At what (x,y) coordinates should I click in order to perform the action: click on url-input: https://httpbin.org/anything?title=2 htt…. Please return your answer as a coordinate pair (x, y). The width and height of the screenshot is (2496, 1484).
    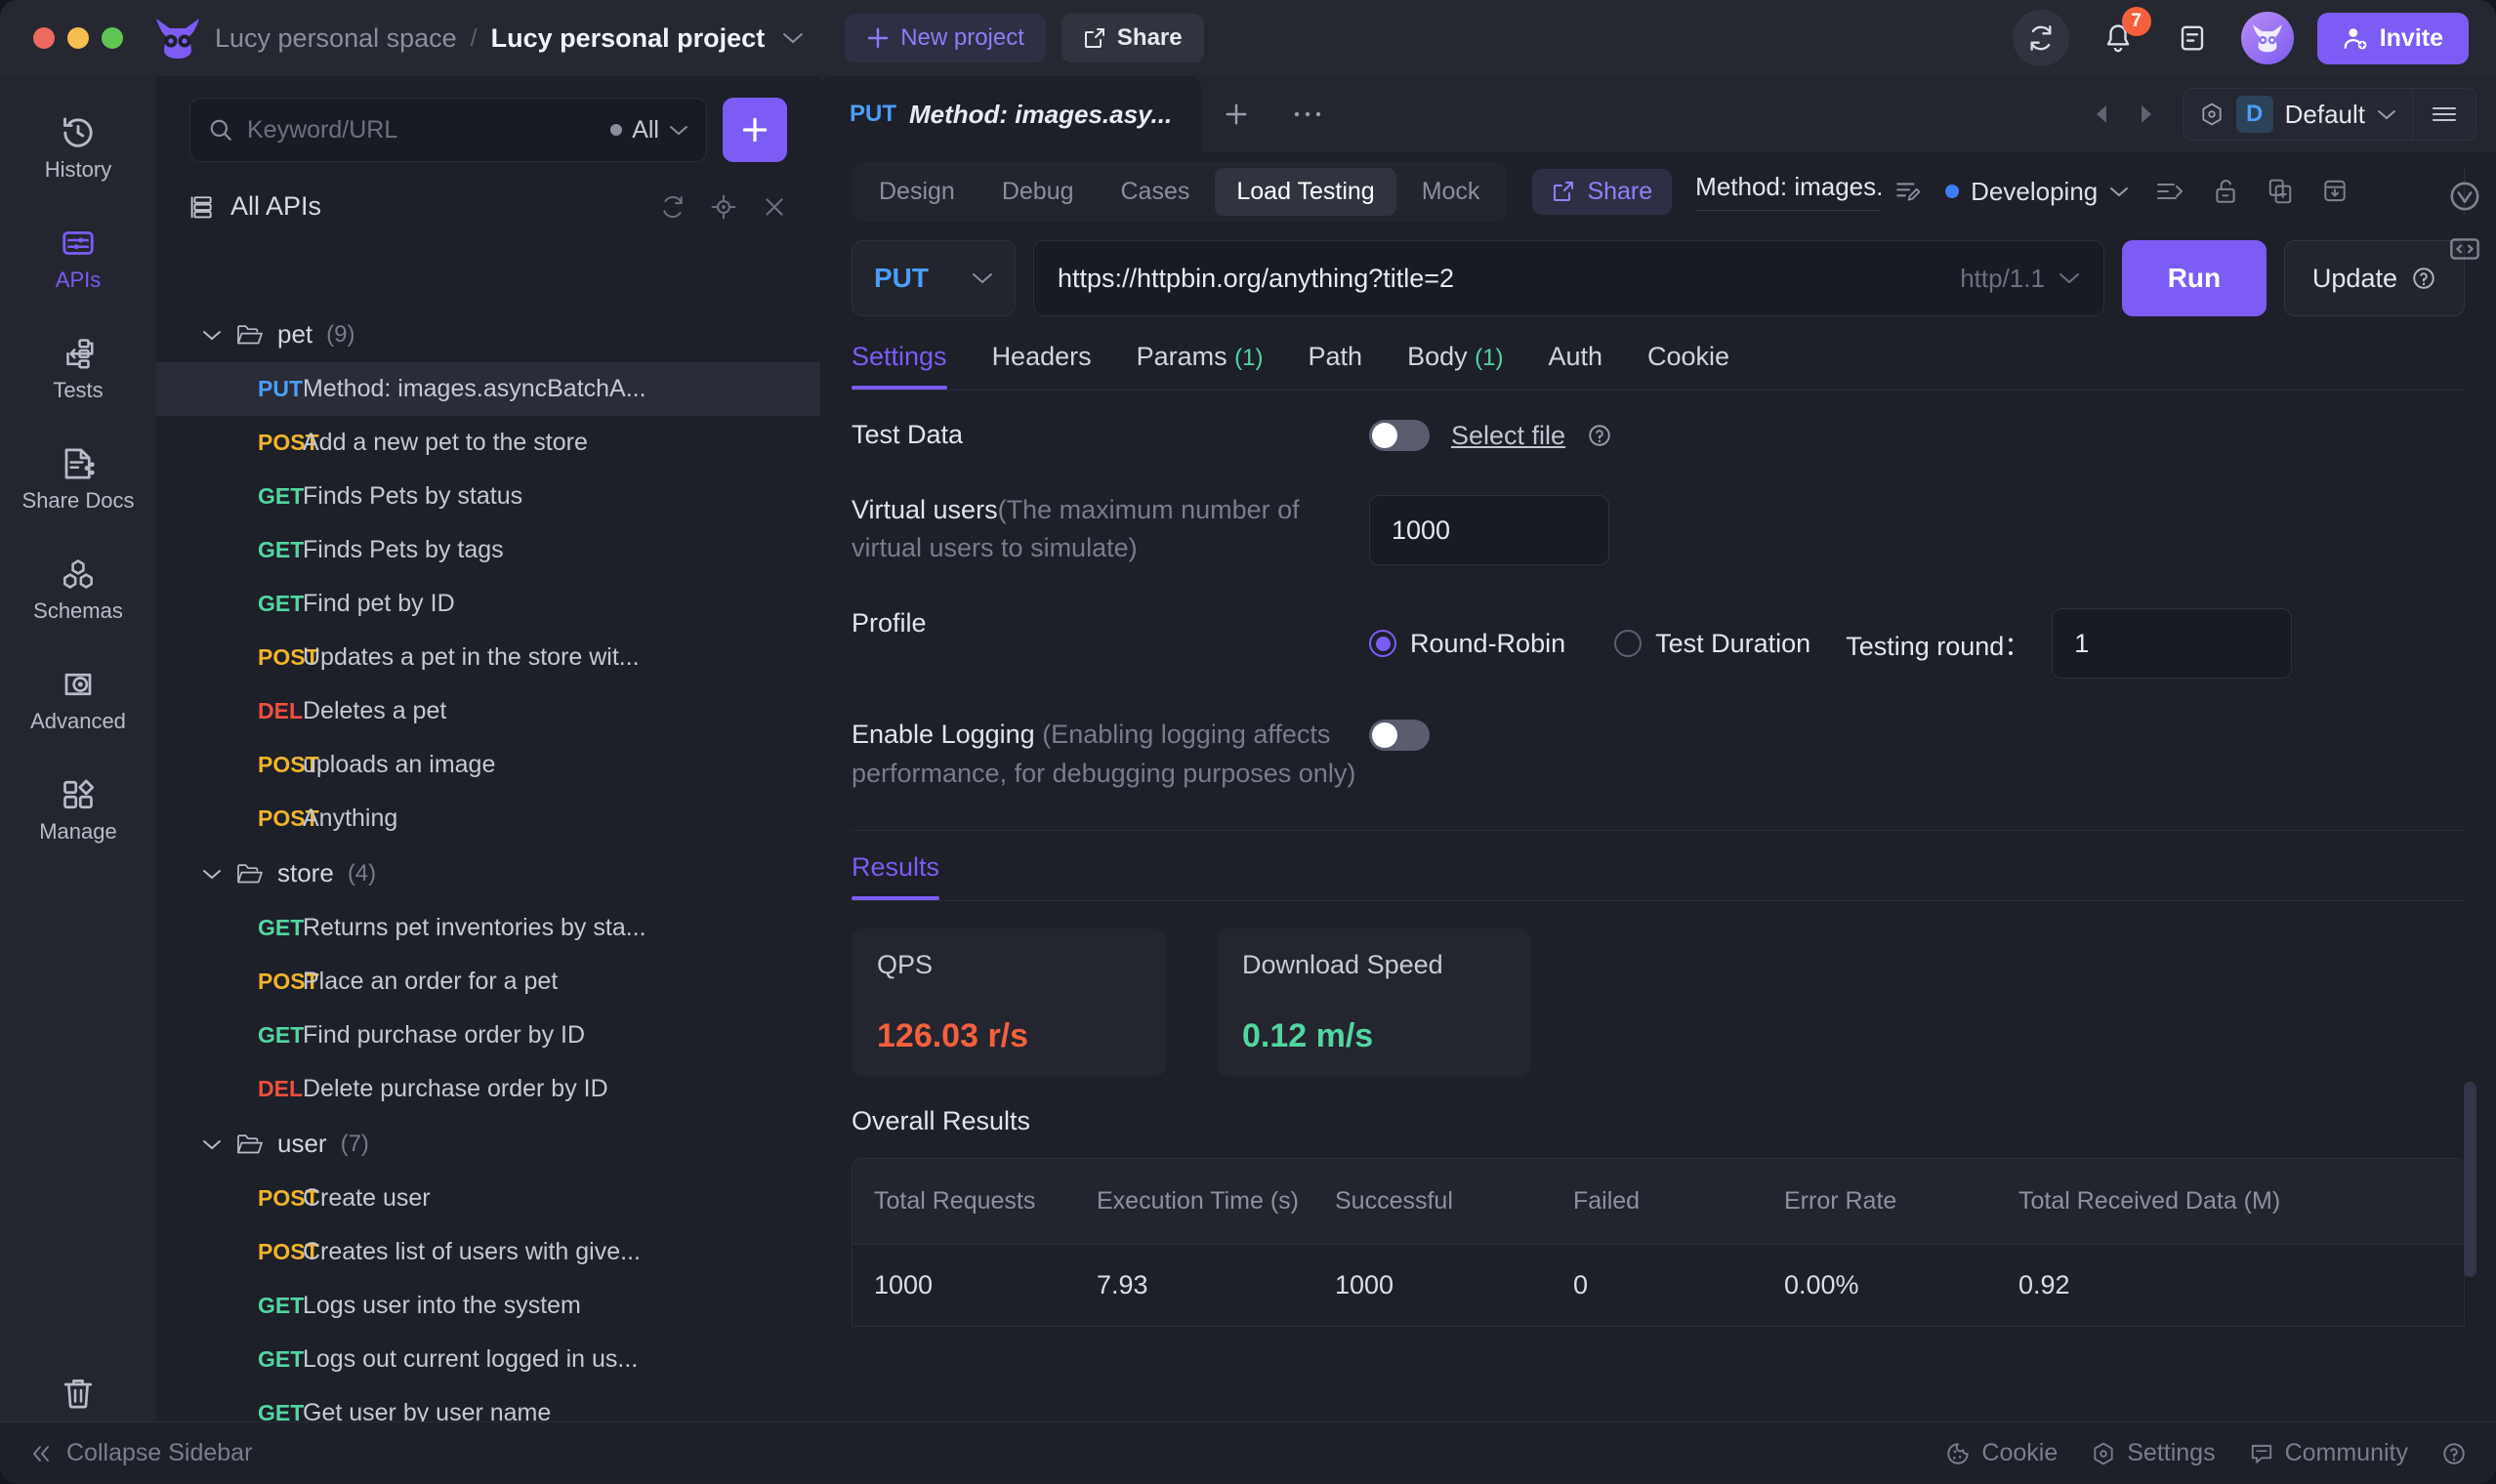
    Looking at the image, I should click on (1568, 278).